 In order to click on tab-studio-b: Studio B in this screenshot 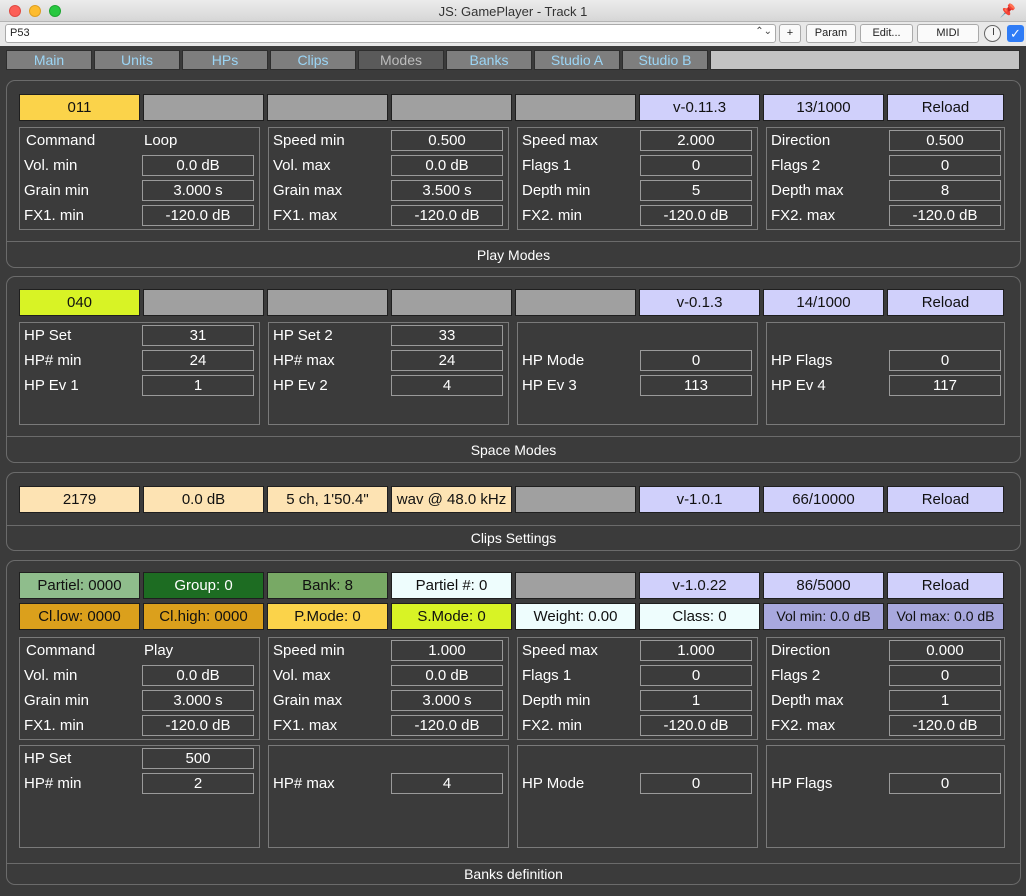, I will do `click(665, 60)`.